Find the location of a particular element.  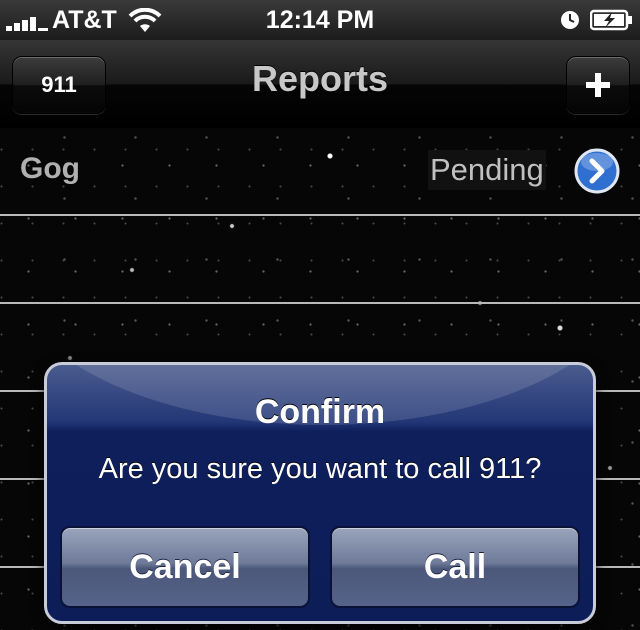

chevron-right-icon is located at coordinates (597, 171).